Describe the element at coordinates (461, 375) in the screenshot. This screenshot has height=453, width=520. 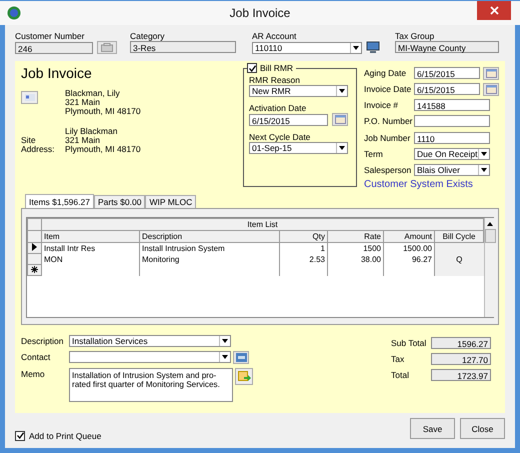
I see `readonly-field: 1723.97` at that location.